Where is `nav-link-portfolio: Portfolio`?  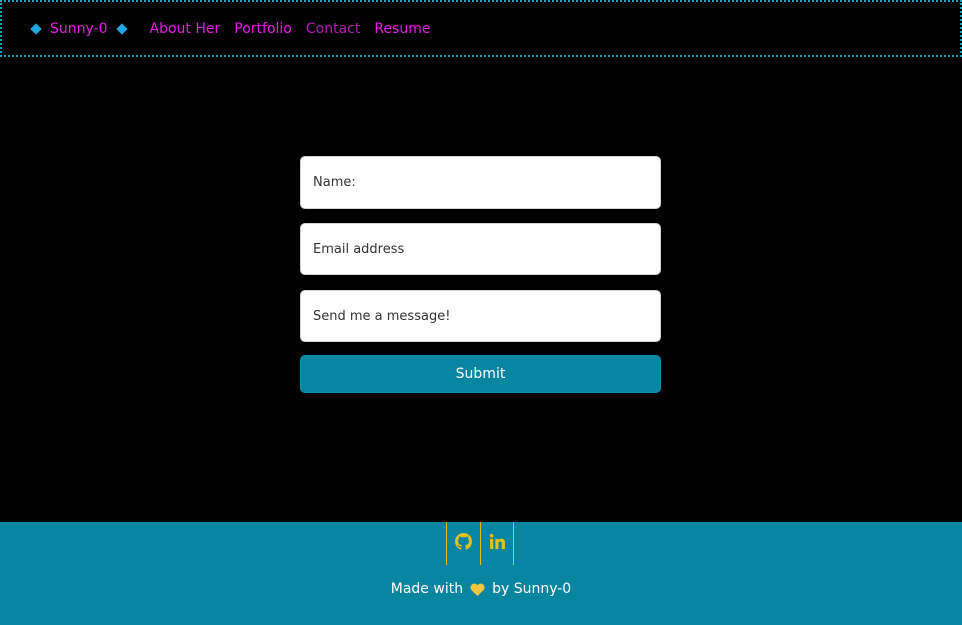
nav-link-portfolio: Portfolio is located at coordinates (263, 29).